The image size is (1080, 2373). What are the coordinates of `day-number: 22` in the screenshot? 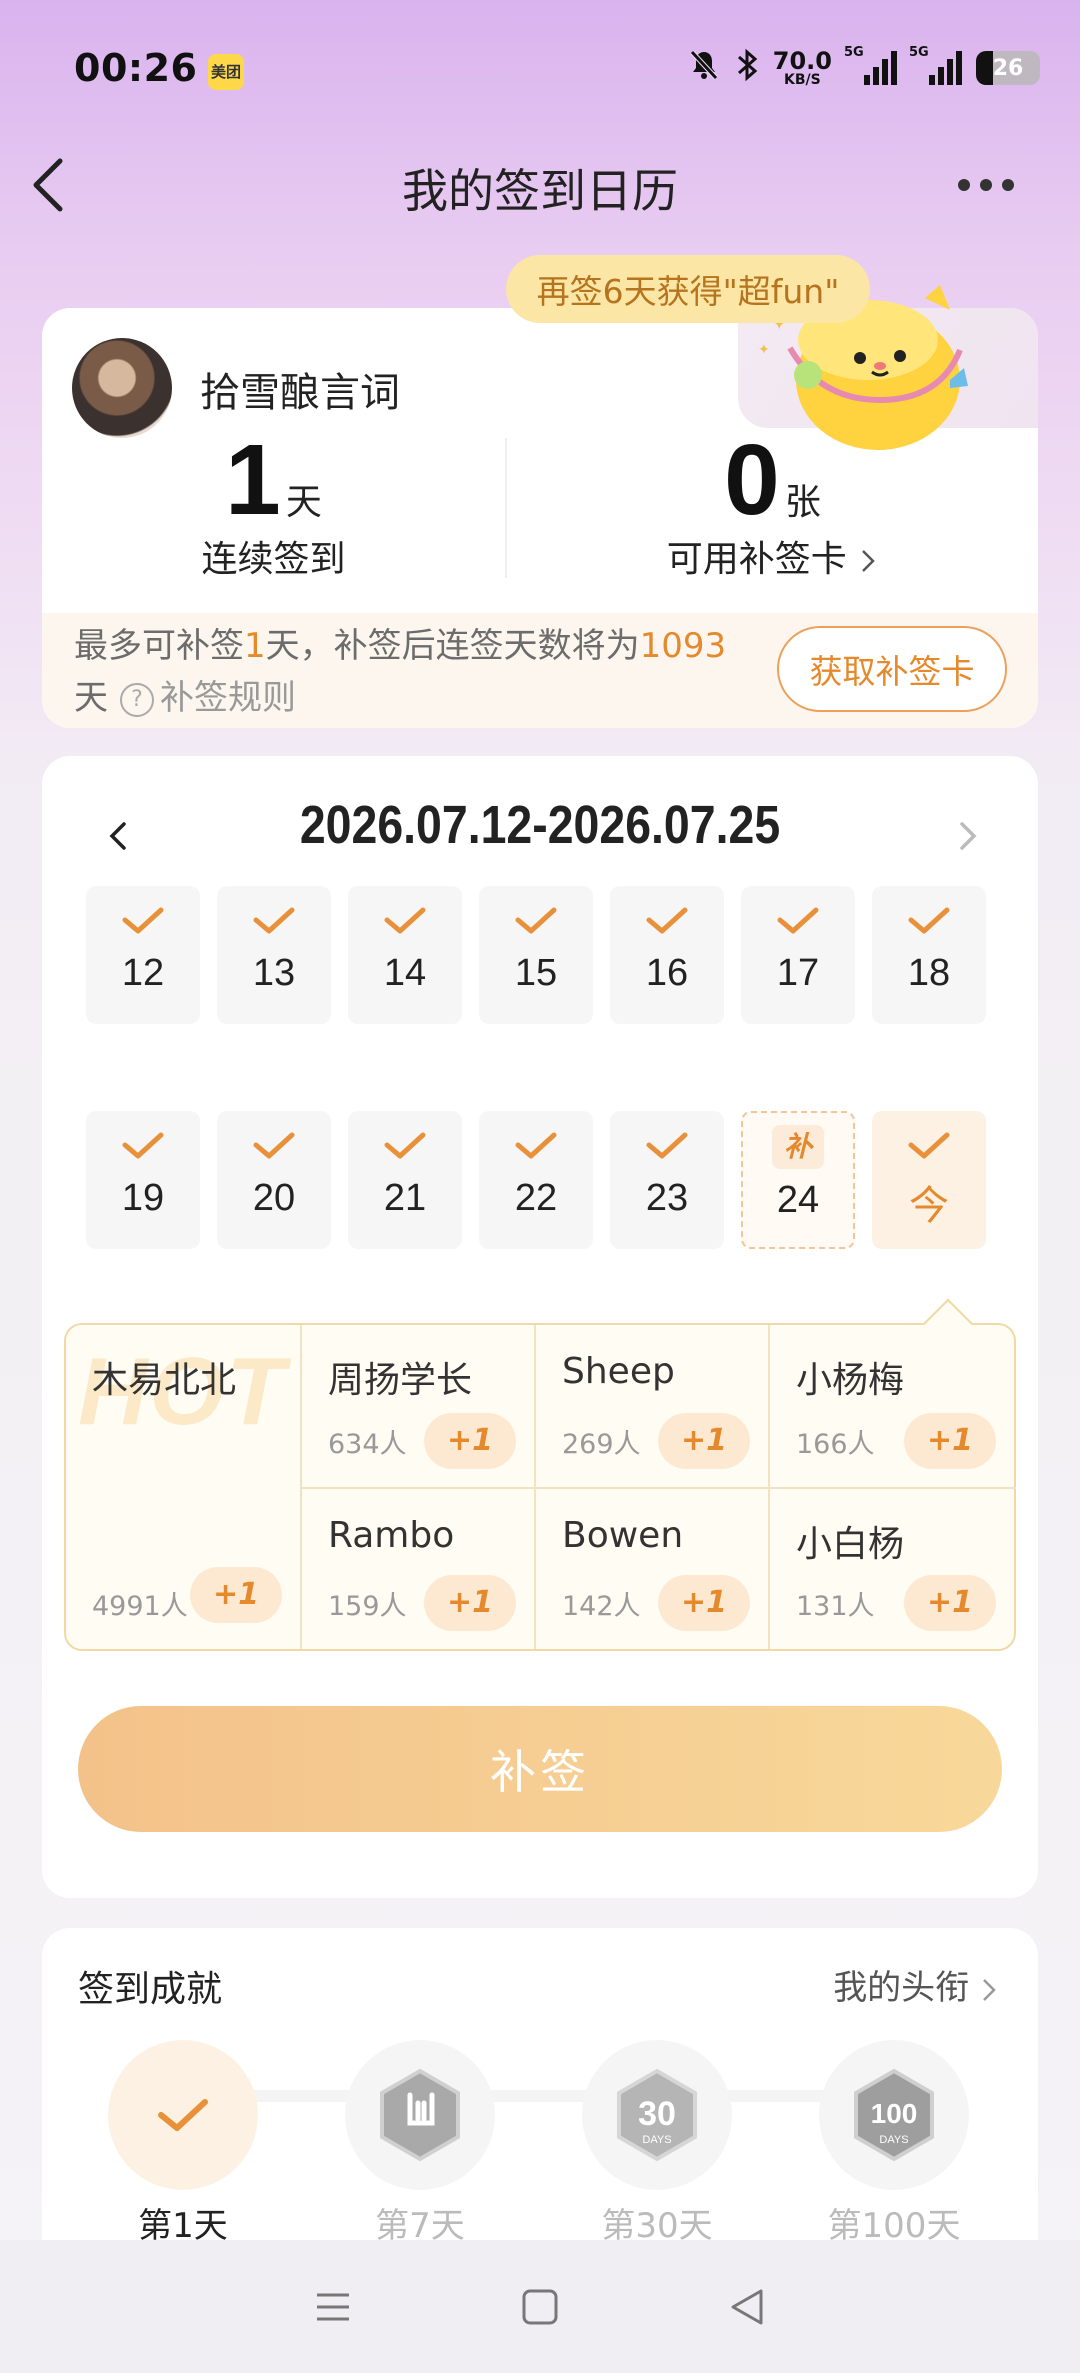 It's located at (536, 1198).